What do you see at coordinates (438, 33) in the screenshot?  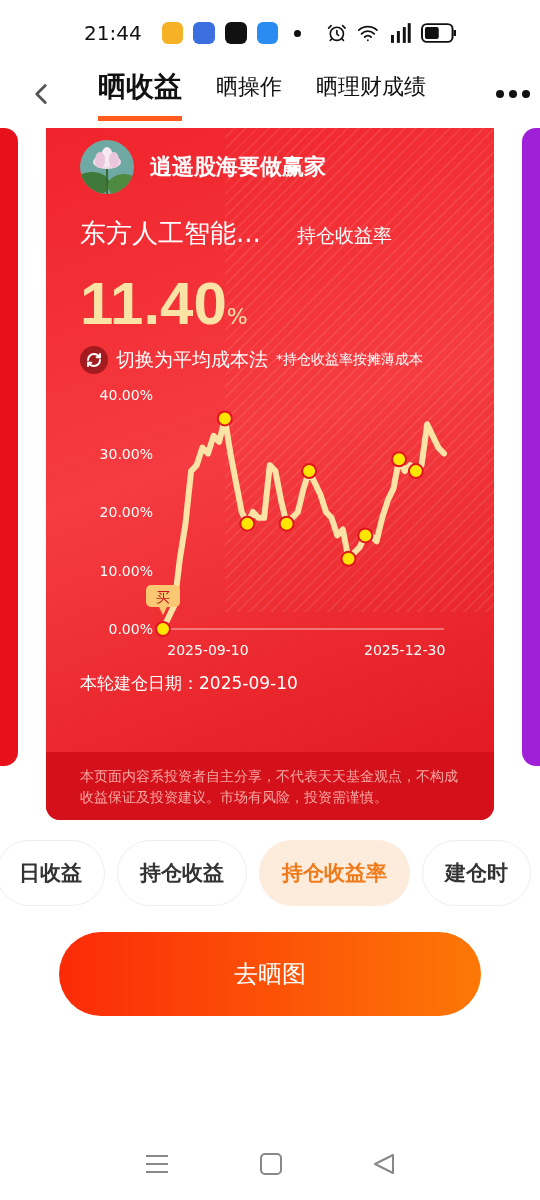 I see `battery-icon` at bounding box center [438, 33].